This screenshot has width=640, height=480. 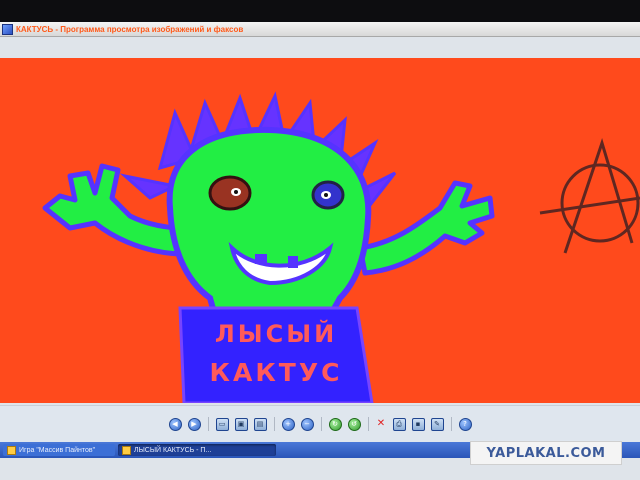 I want to click on rotate-clockwise-icon: ↻, so click(x=335, y=424).